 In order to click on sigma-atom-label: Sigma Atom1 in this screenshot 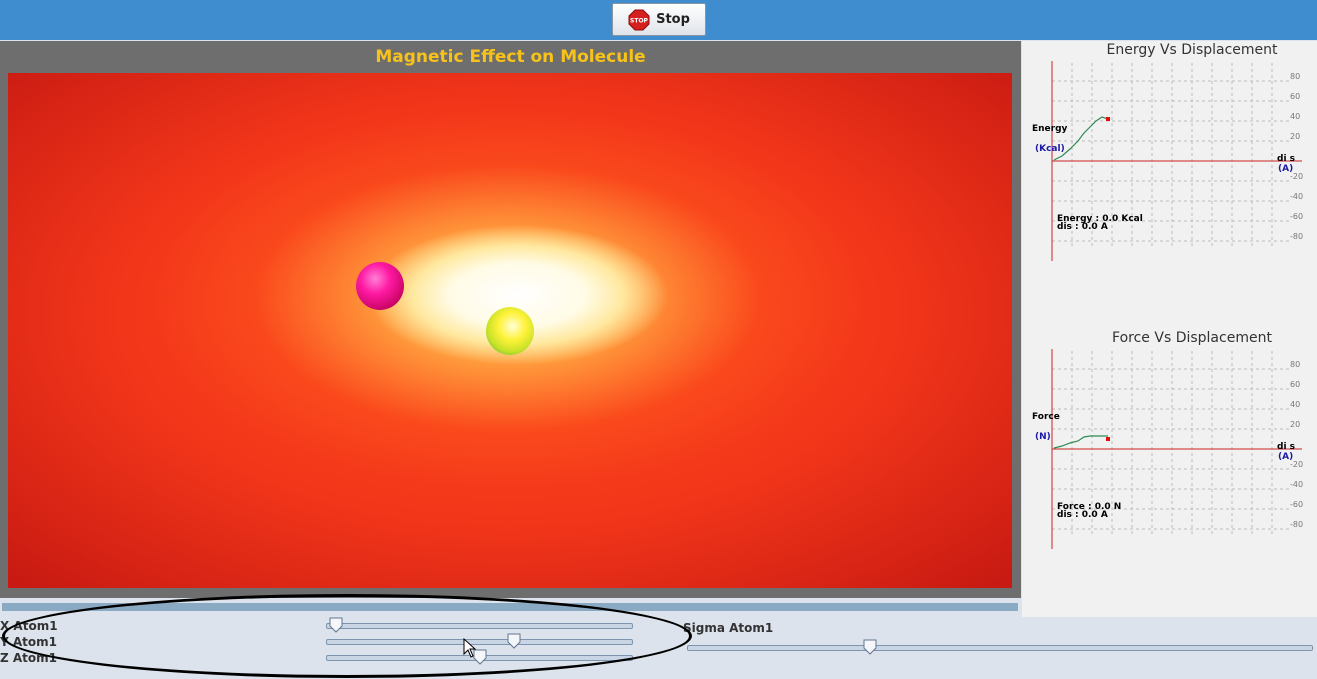, I will do `click(728, 628)`.